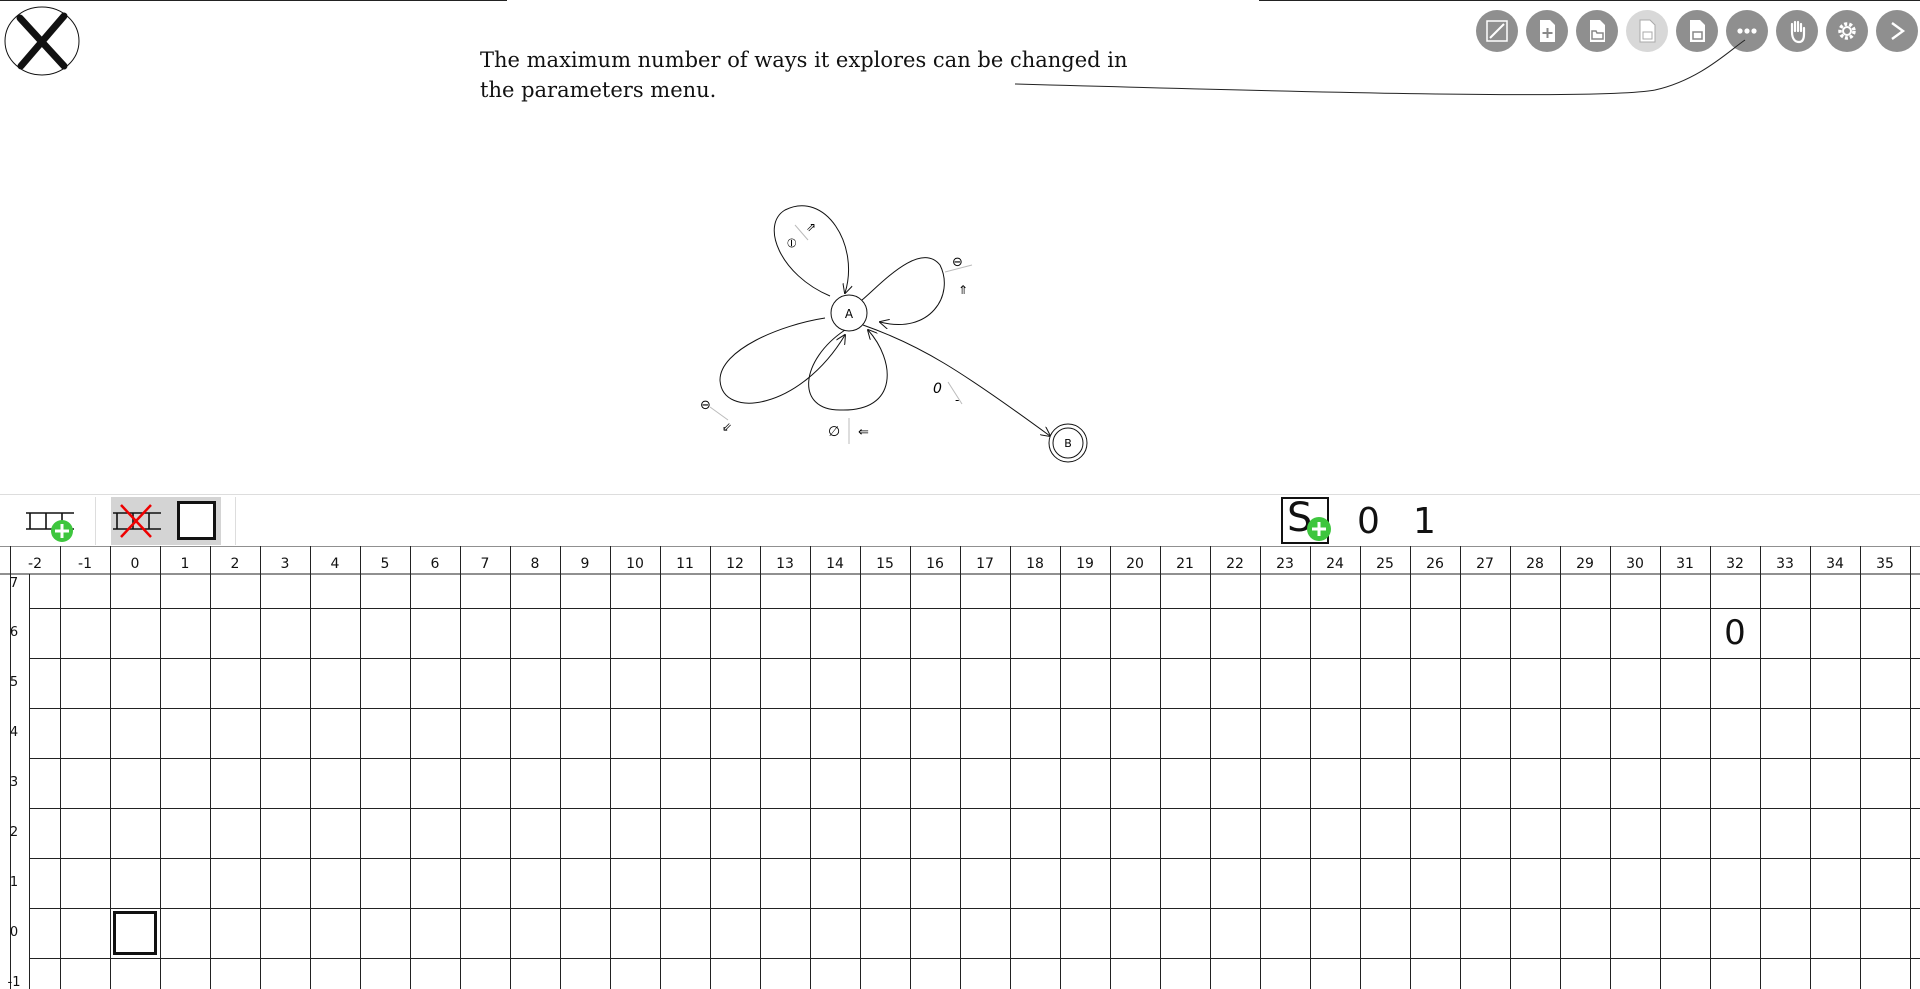 The width and height of the screenshot is (1920, 989). I want to click on hand-icon, so click(1798, 32).